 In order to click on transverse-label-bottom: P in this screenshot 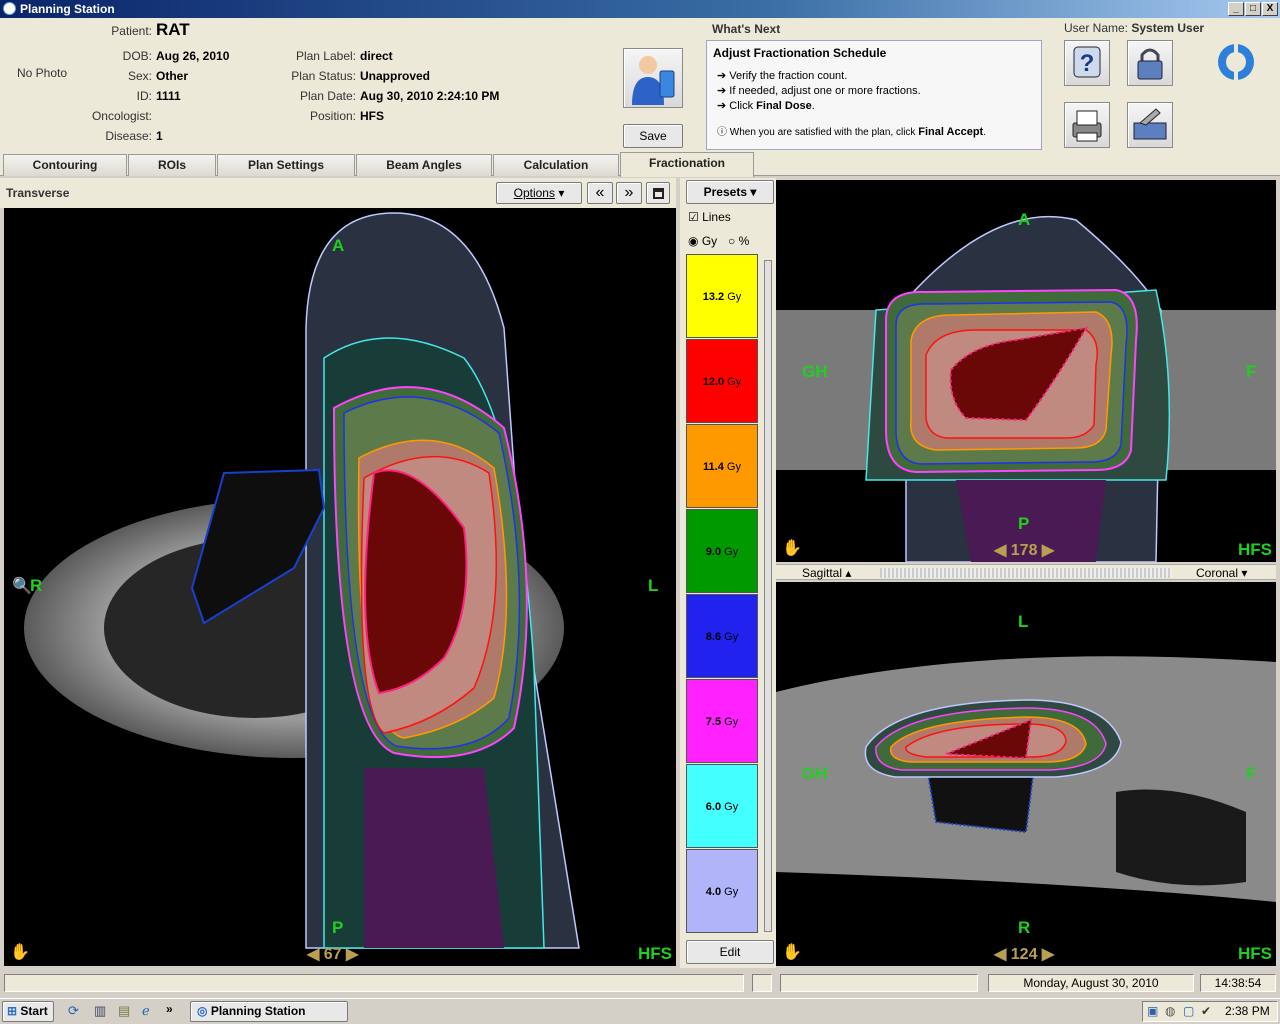, I will do `click(338, 927)`.